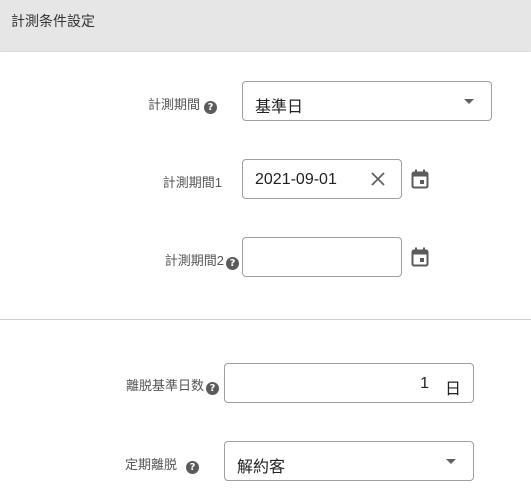 The image size is (531, 495). What do you see at coordinates (164, 385) in the screenshot?
I see `churn-days-label: 離脱基準日数` at bounding box center [164, 385].